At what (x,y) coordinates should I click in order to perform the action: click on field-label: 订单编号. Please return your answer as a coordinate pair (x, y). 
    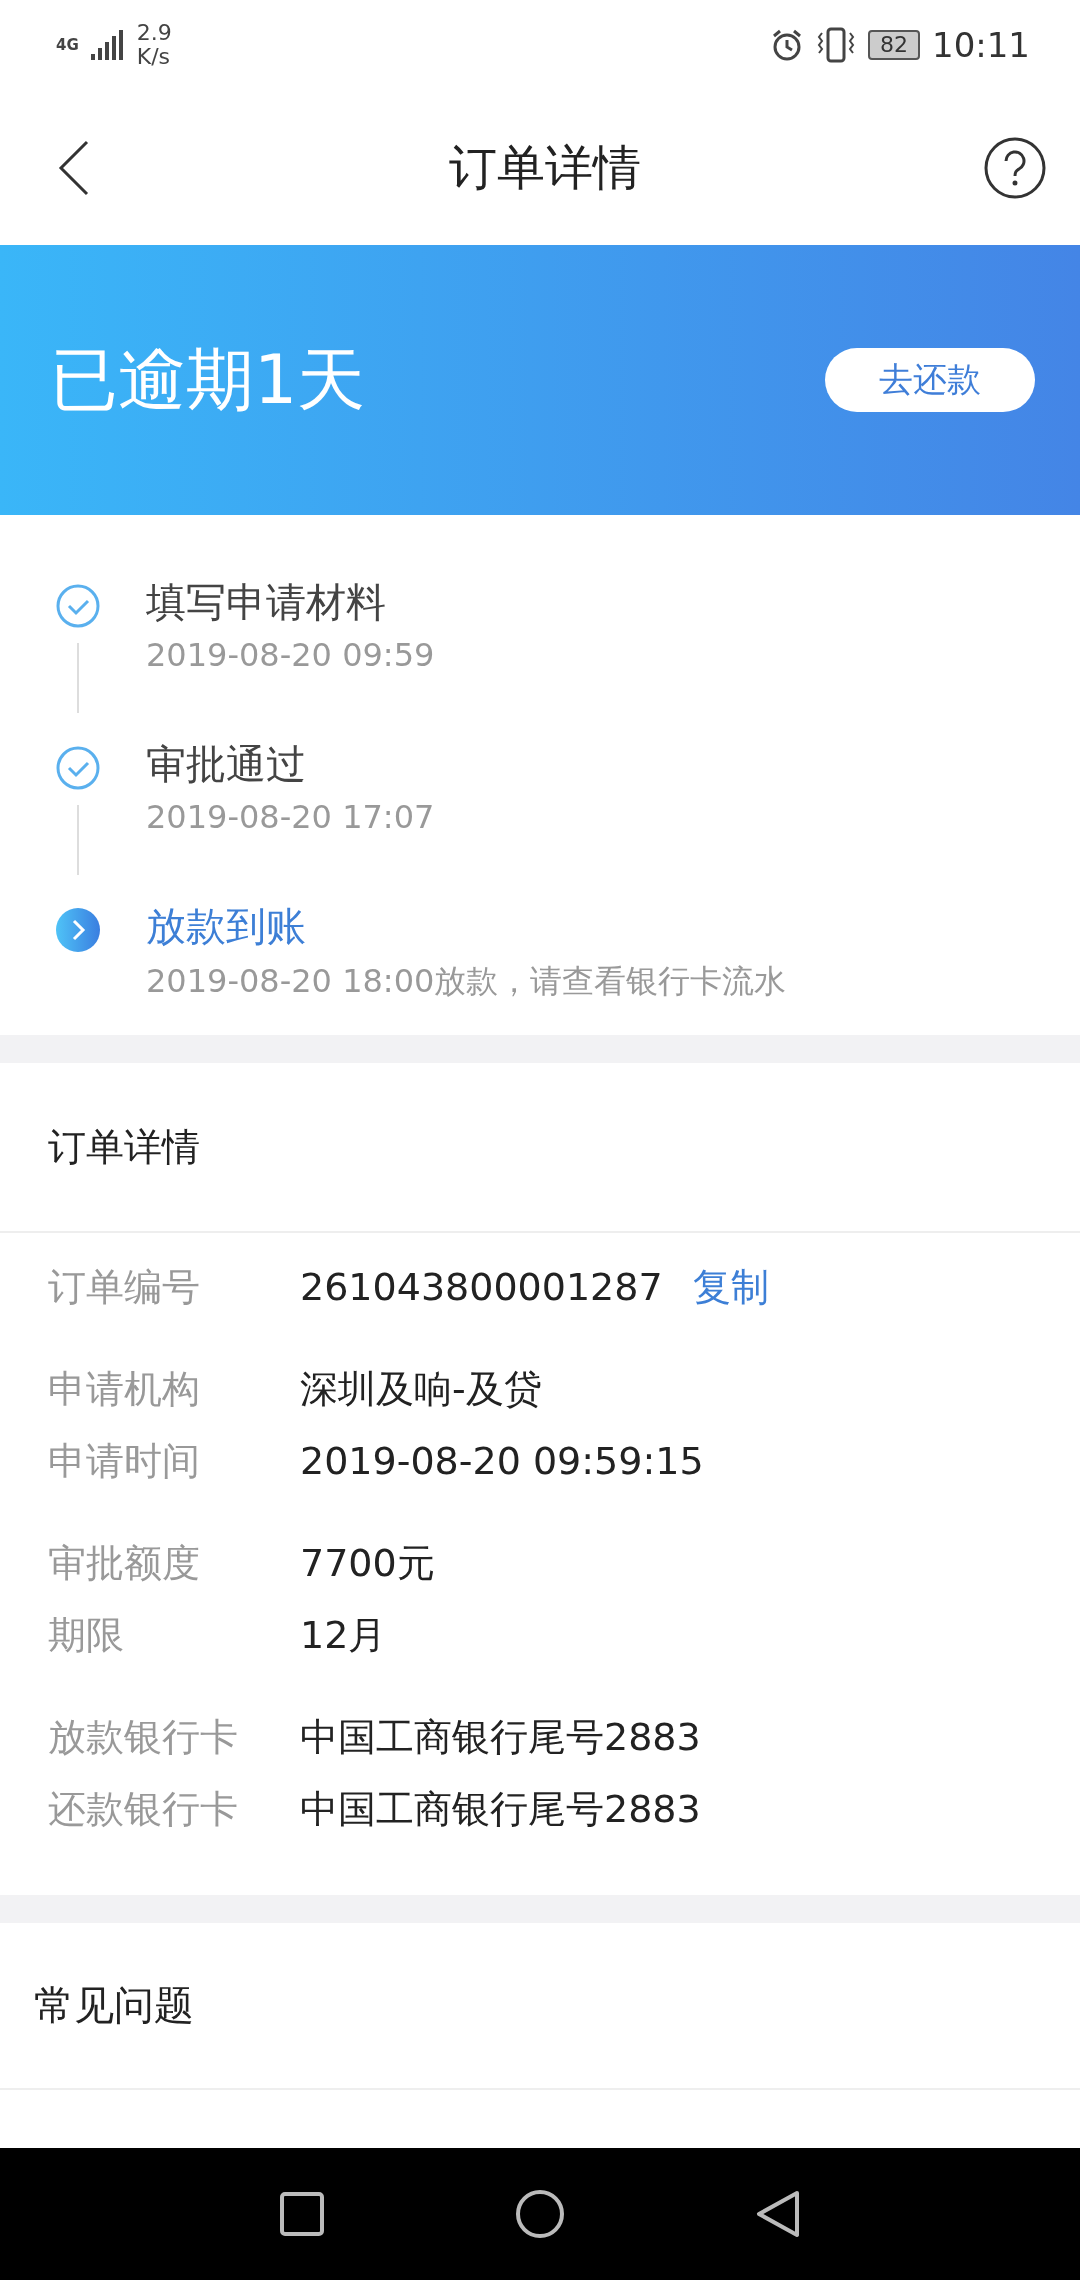
    Looking at the image, I should click on (124, 1287).